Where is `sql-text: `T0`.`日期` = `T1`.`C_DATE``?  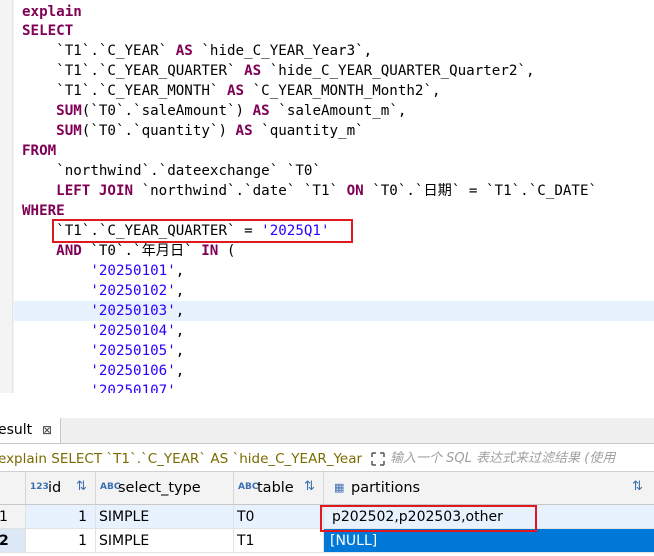
sql-text: `T0`.`日期` = `T1`.`C_DATE` is located at coordinates (480, 191).